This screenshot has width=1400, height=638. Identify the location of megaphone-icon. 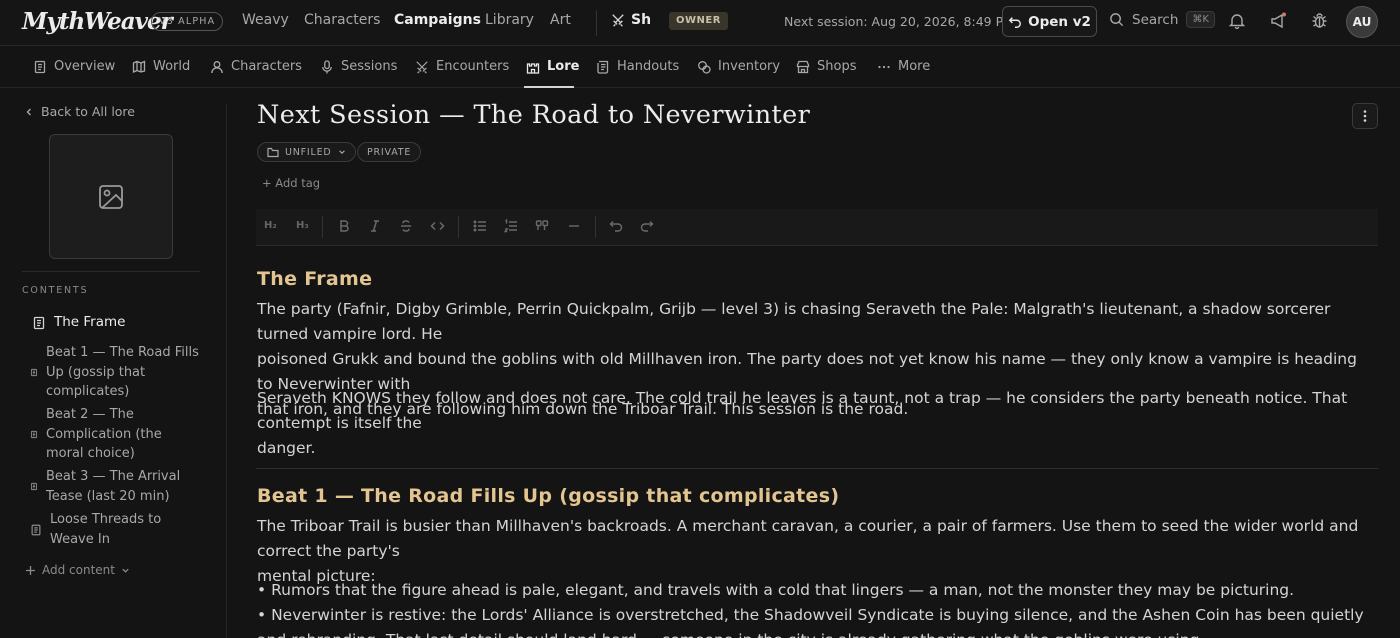
(1279, 20).